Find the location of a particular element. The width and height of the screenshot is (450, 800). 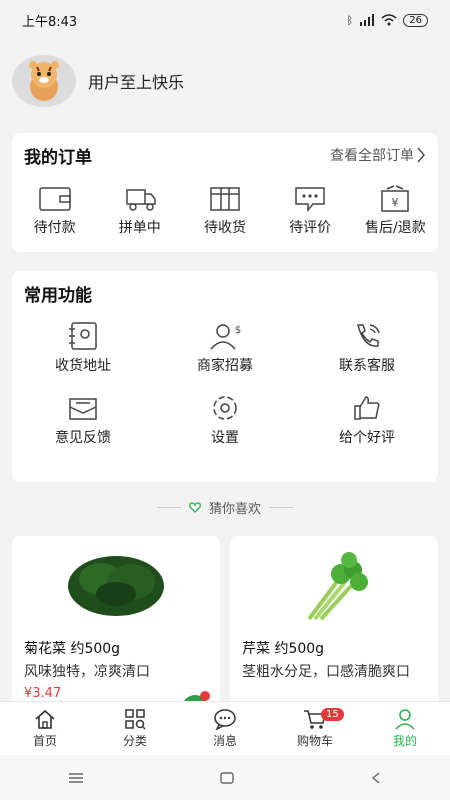

func-label: 商家招募 is located at coordinates (225, 366).